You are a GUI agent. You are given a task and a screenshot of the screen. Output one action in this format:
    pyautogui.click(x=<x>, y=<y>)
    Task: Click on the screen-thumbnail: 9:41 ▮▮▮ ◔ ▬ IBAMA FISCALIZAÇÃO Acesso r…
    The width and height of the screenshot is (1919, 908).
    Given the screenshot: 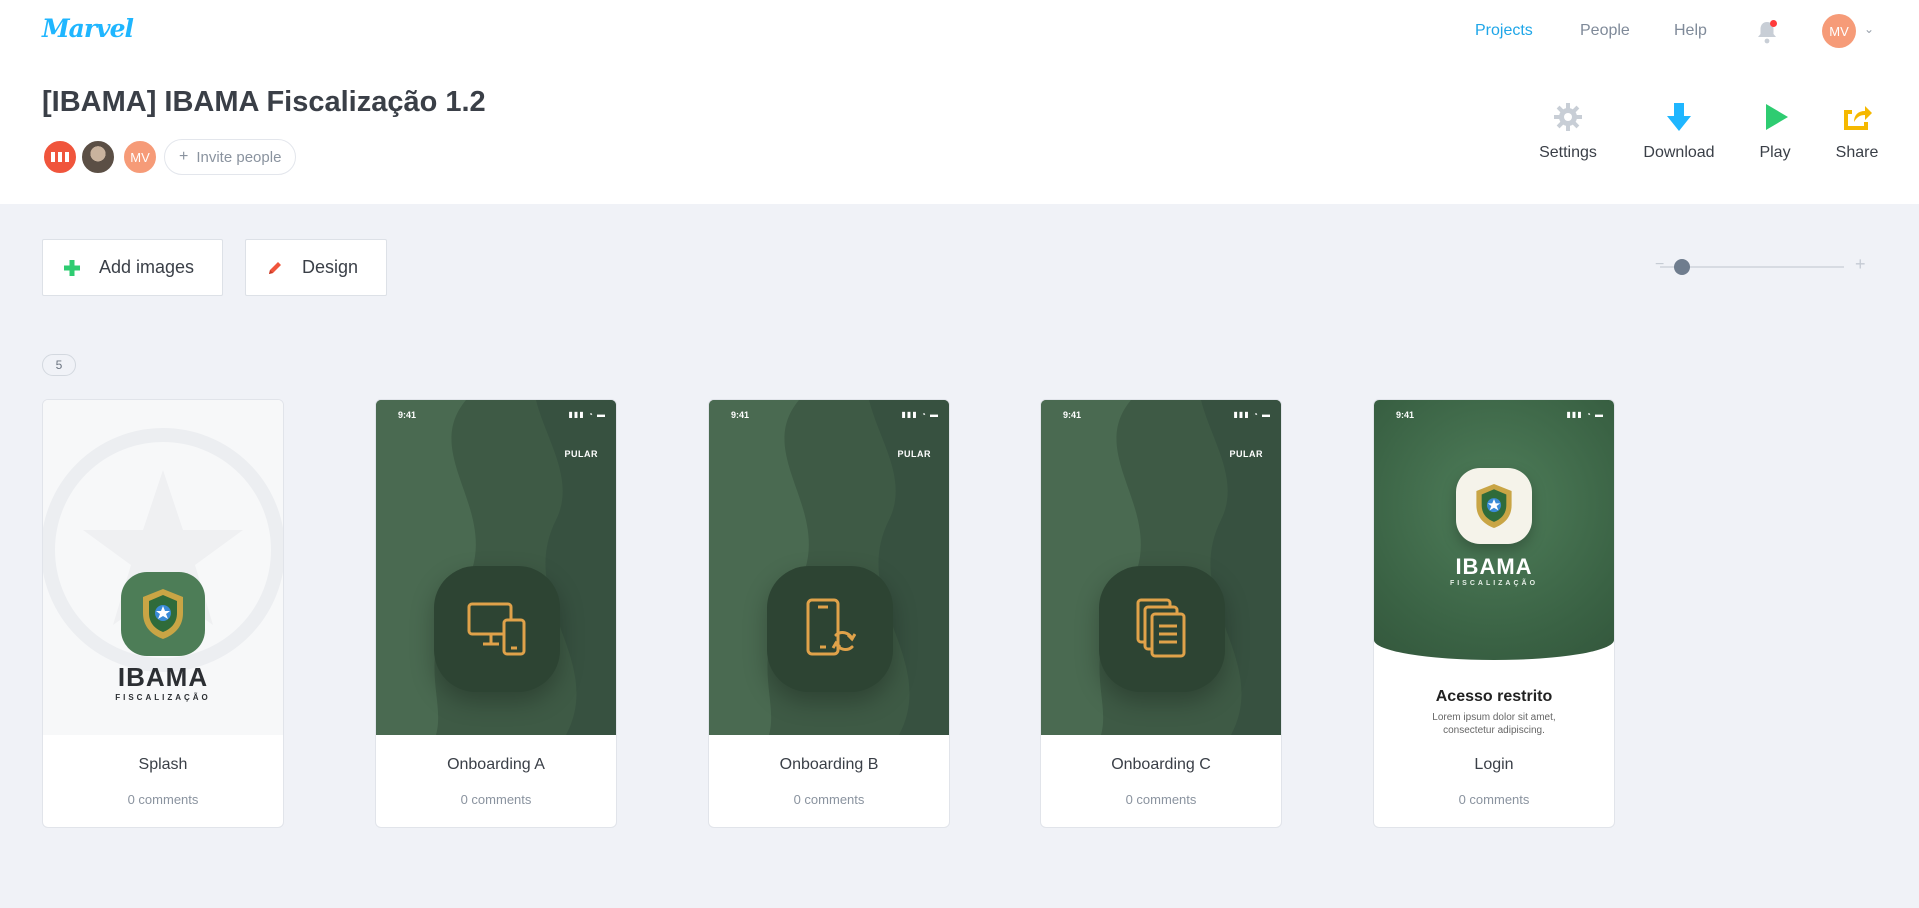 What is the action you would take?
    pyautogui.click(x=1494, y=567)
    